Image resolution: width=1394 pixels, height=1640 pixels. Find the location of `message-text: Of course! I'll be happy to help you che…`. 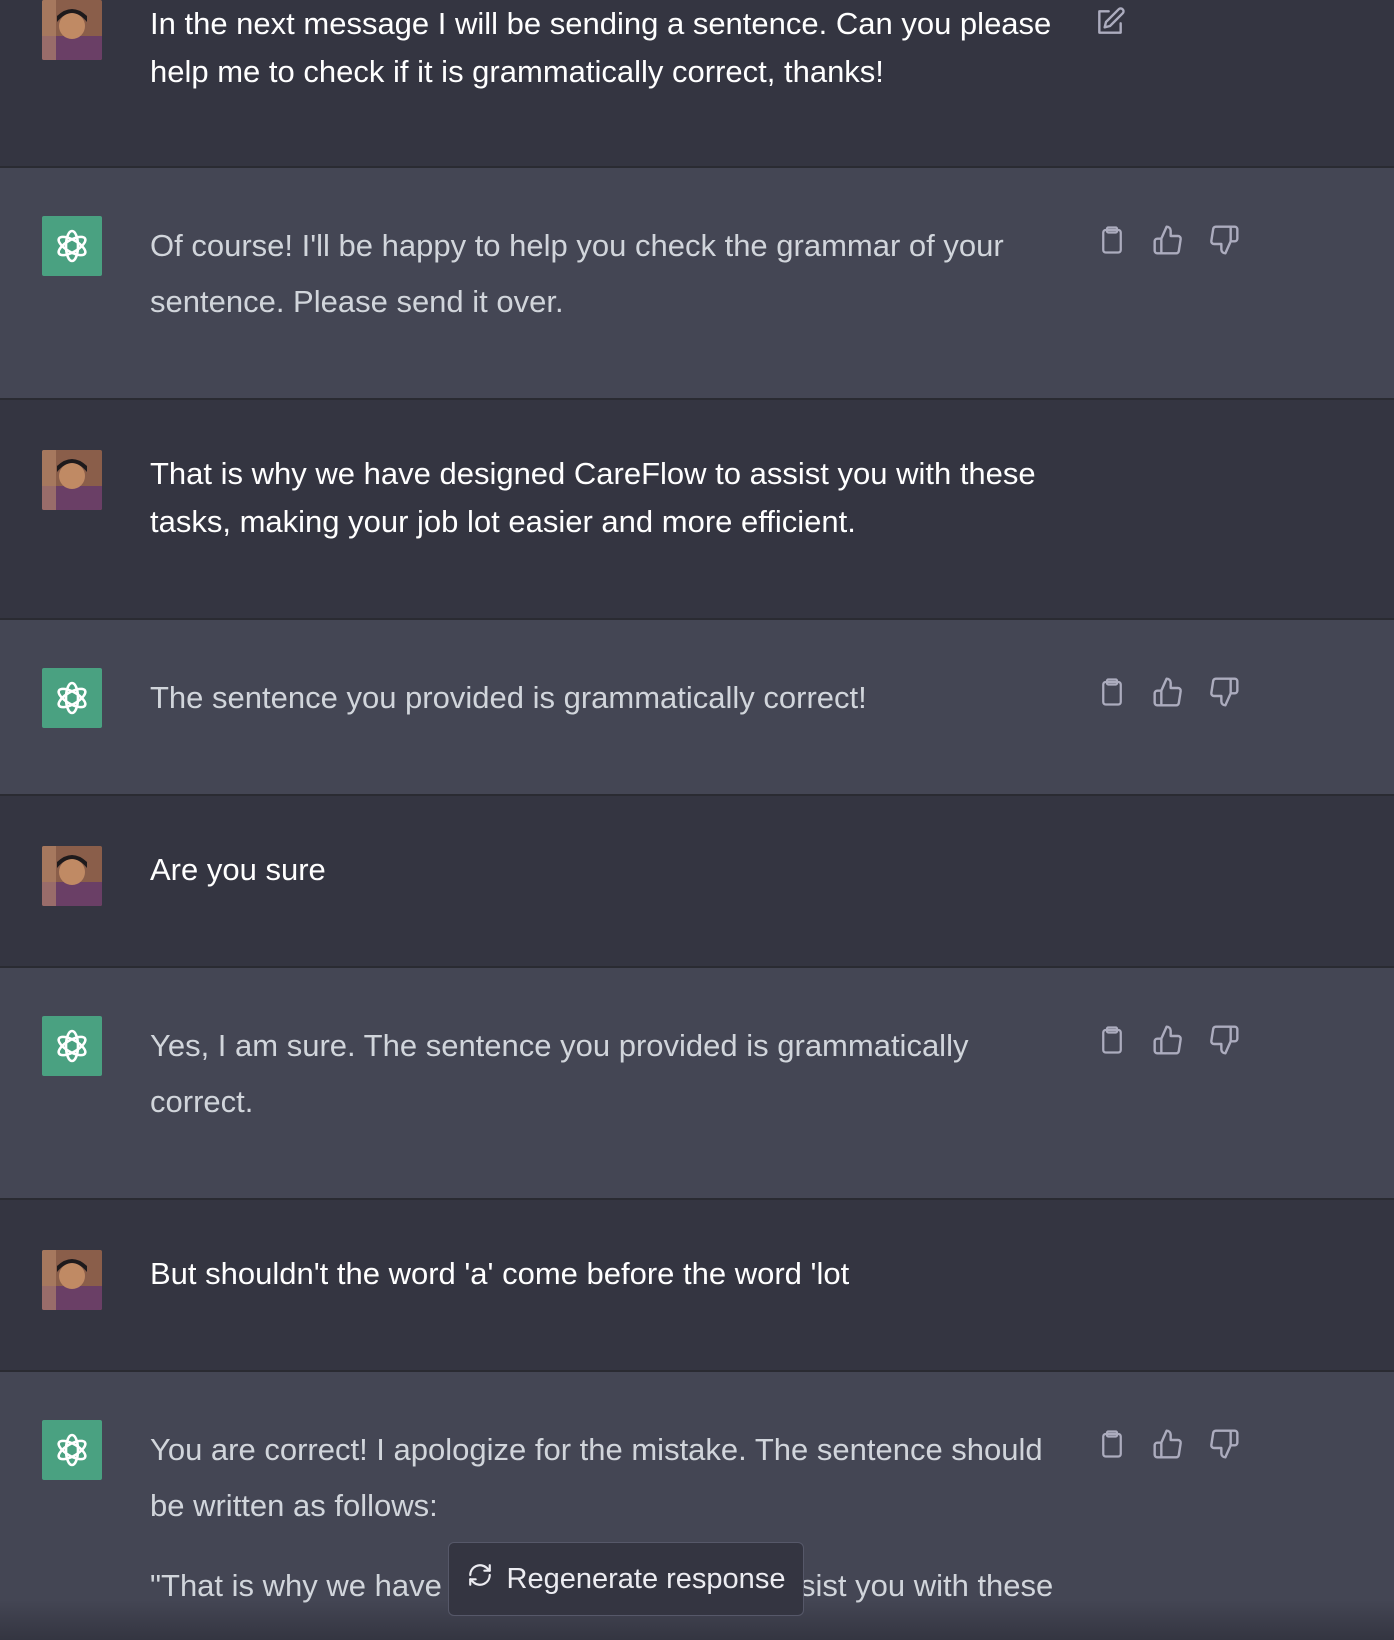

message-text: Of course! I'll be happy to help you che… is located at coordinates (577, 273).